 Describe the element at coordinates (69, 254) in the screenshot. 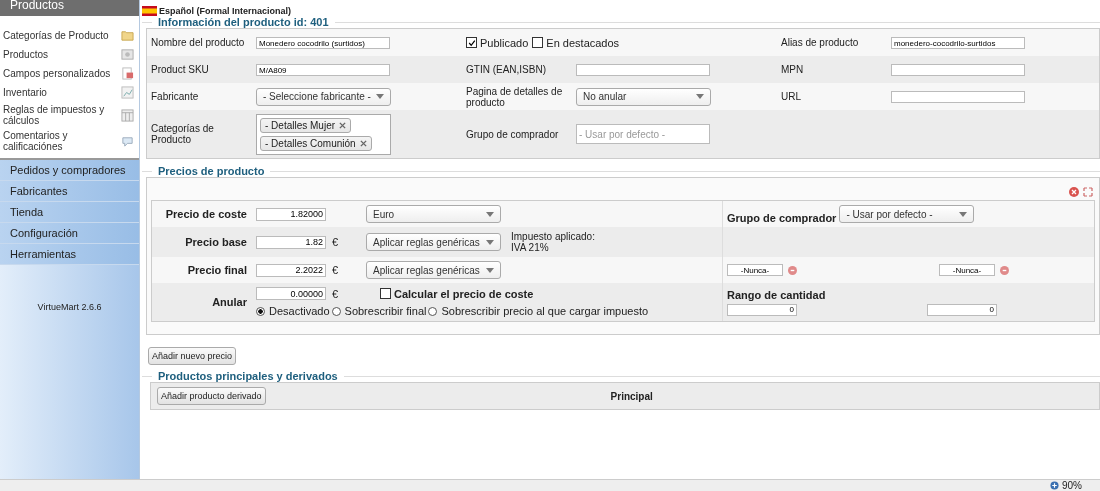

I see `sidebar-menu-item: Herramientas` at that location.